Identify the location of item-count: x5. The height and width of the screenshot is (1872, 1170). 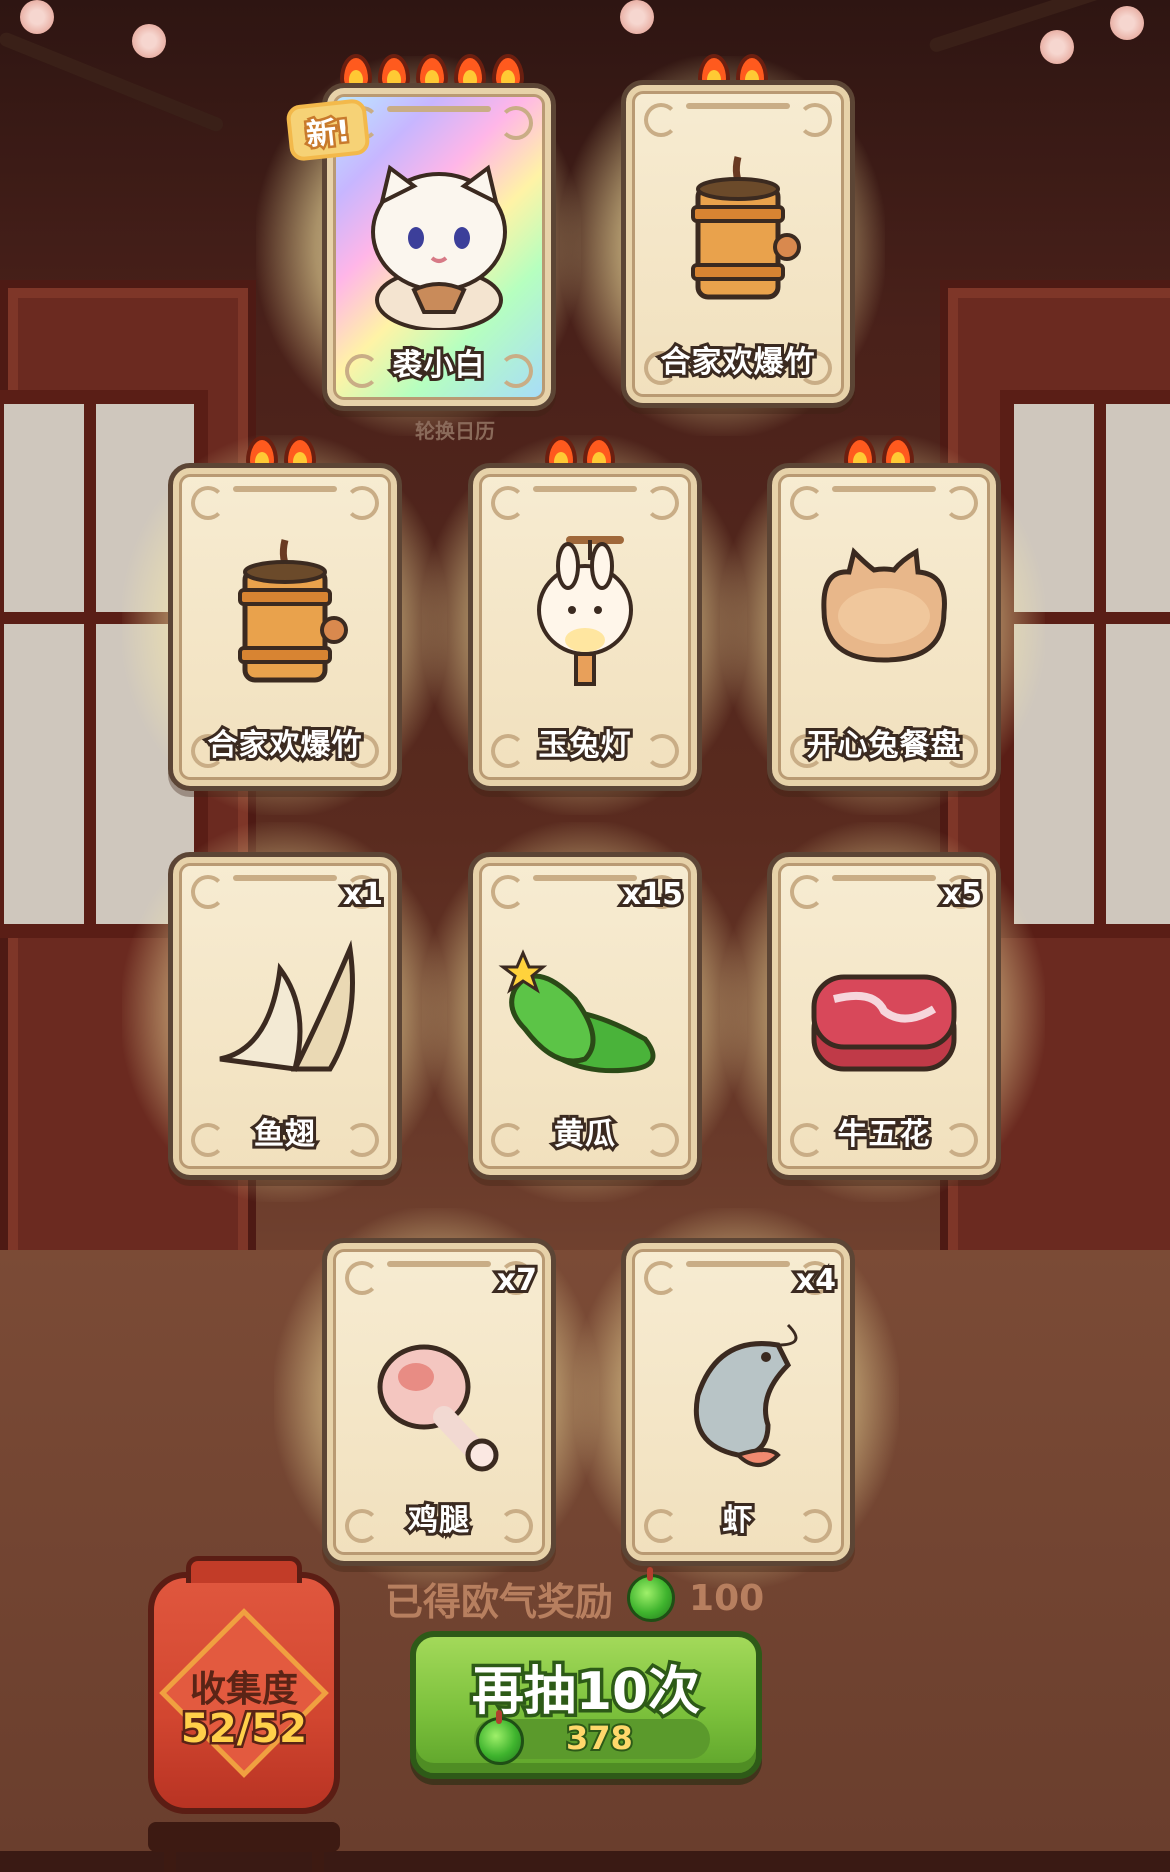
(962, 894).